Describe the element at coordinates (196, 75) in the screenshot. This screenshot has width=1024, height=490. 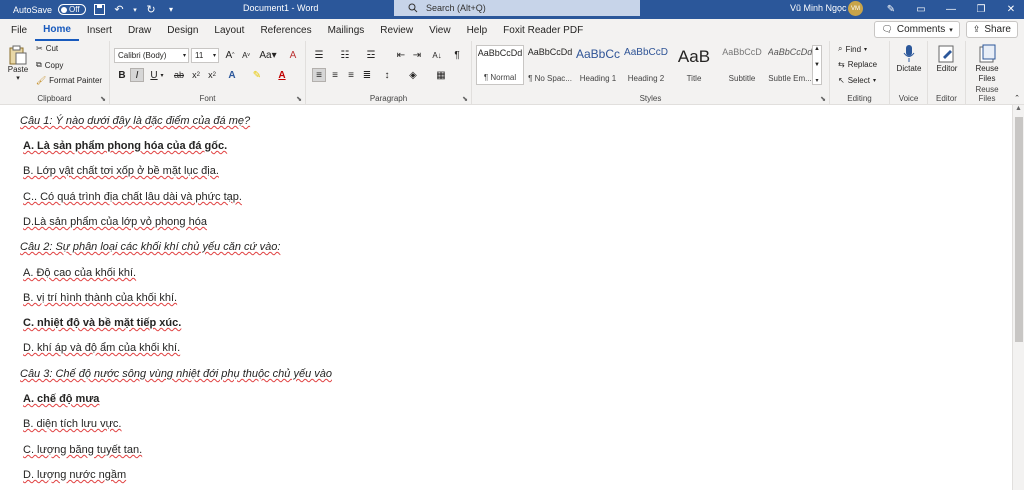
I see `subscript-icon: x2` at that location.